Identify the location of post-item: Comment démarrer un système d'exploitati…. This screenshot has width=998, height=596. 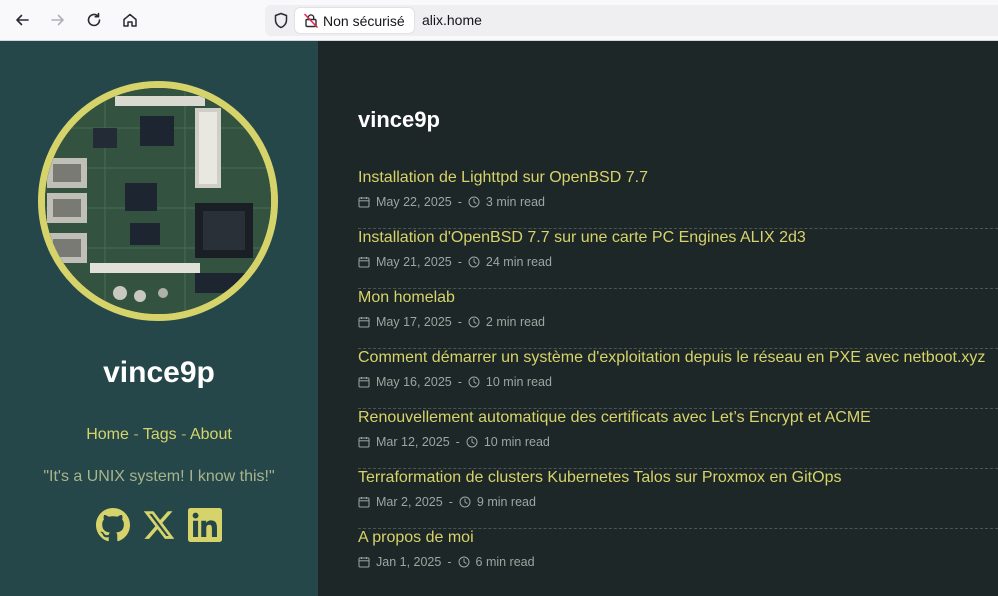
(678, 379).